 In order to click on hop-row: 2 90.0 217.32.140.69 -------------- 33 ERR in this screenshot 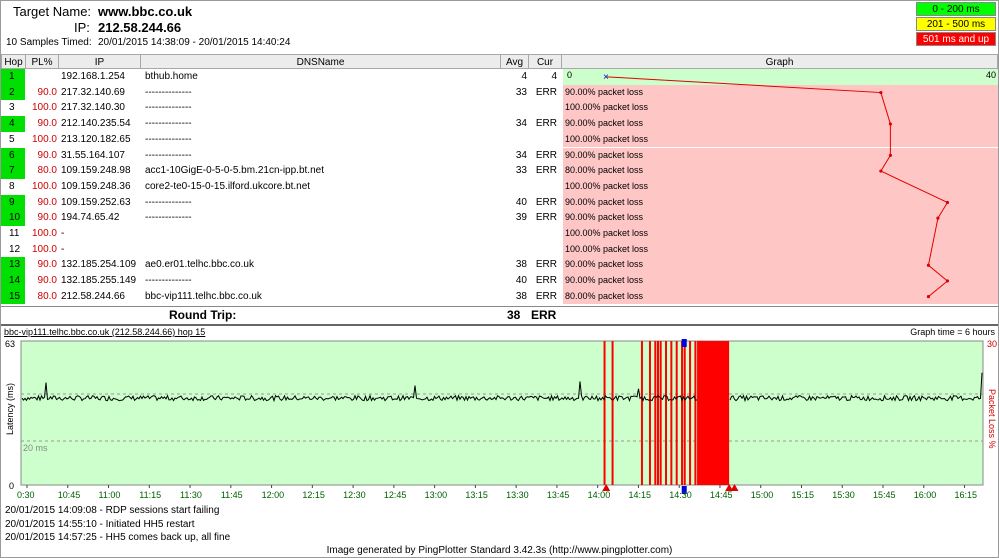, I will do `click(282, 92)`.